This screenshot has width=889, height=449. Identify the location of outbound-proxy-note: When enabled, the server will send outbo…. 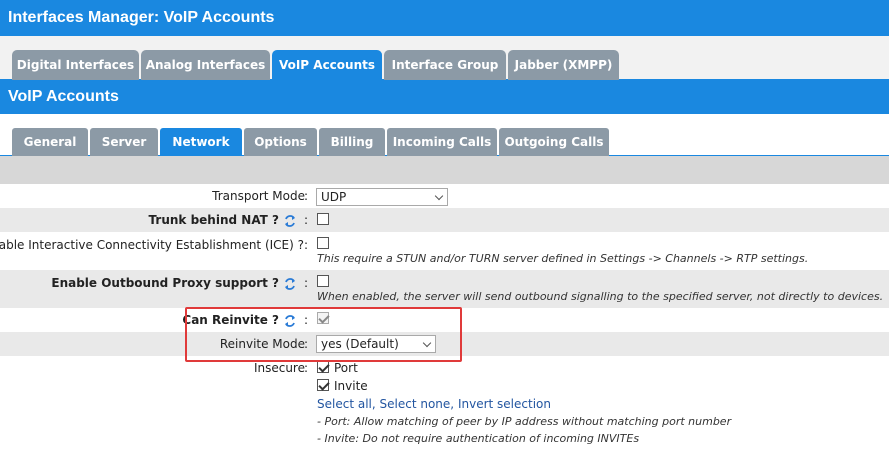
(600, 296).